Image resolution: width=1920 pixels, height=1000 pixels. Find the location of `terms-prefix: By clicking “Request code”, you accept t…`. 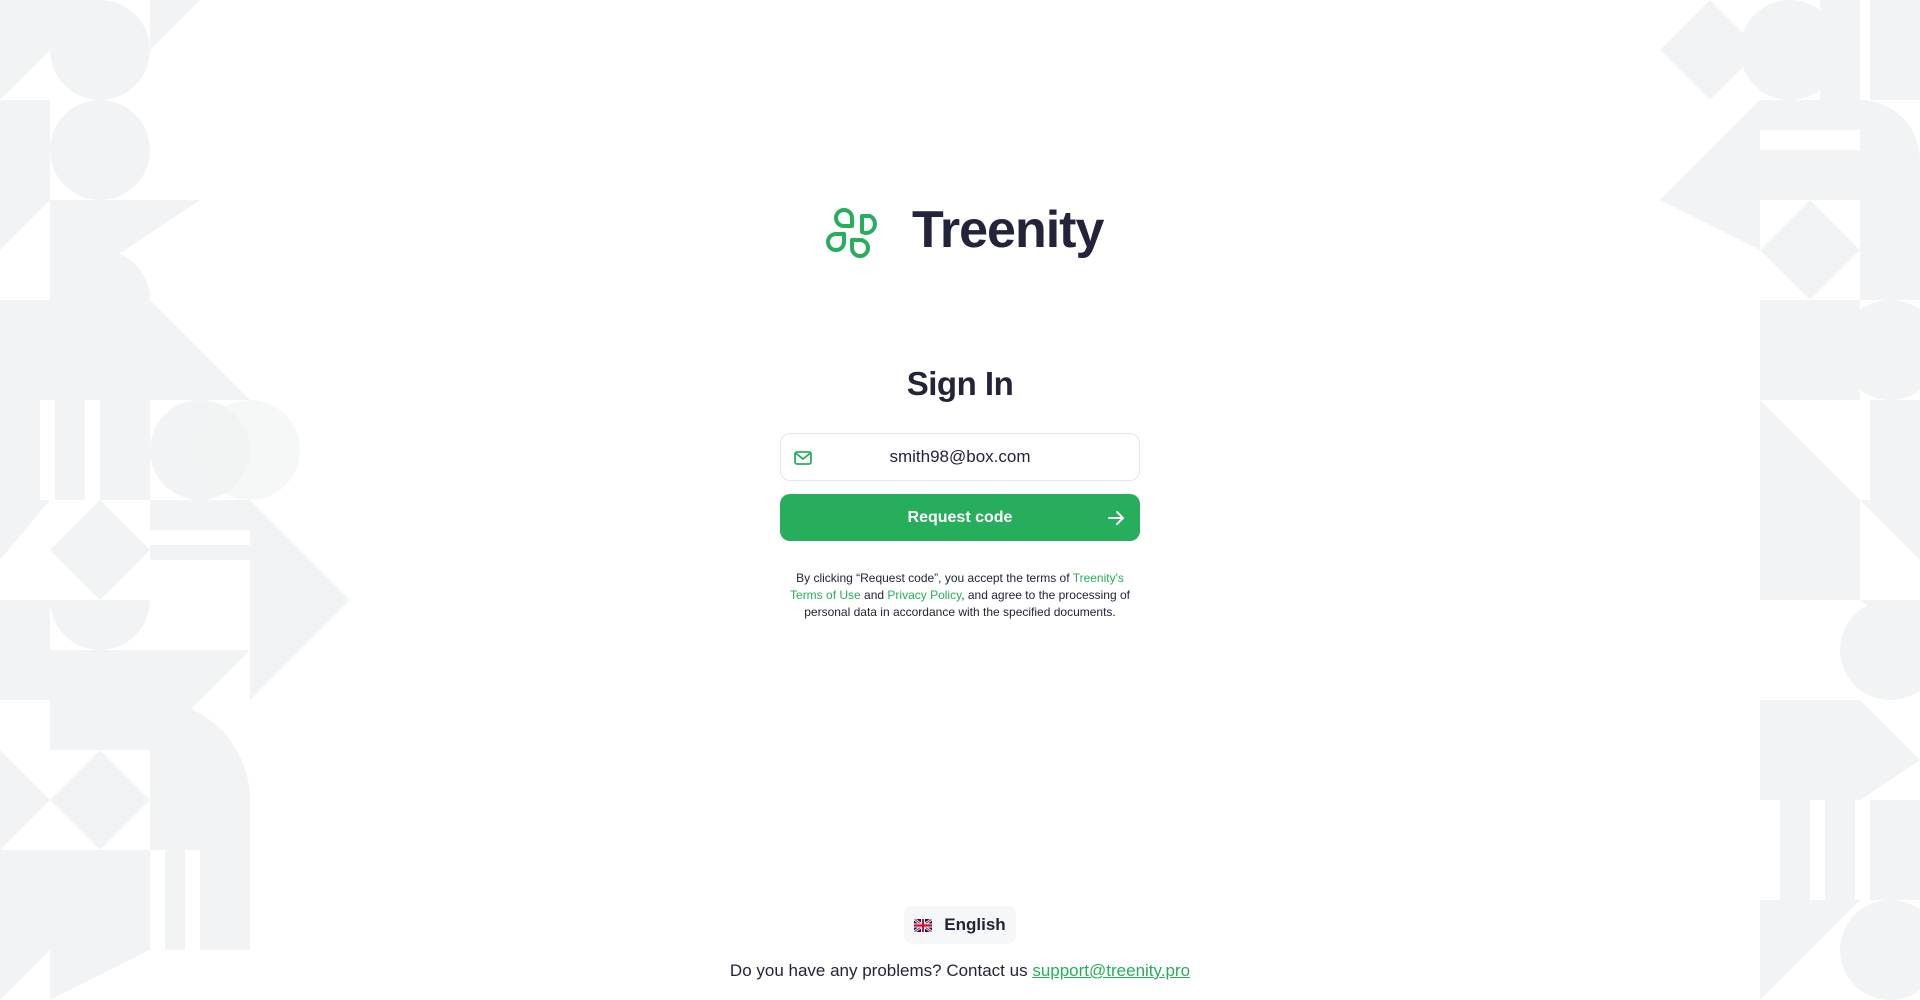

terms-prefix: By clicking “Request code”, you accept t… is located at coordinates (934, 578).